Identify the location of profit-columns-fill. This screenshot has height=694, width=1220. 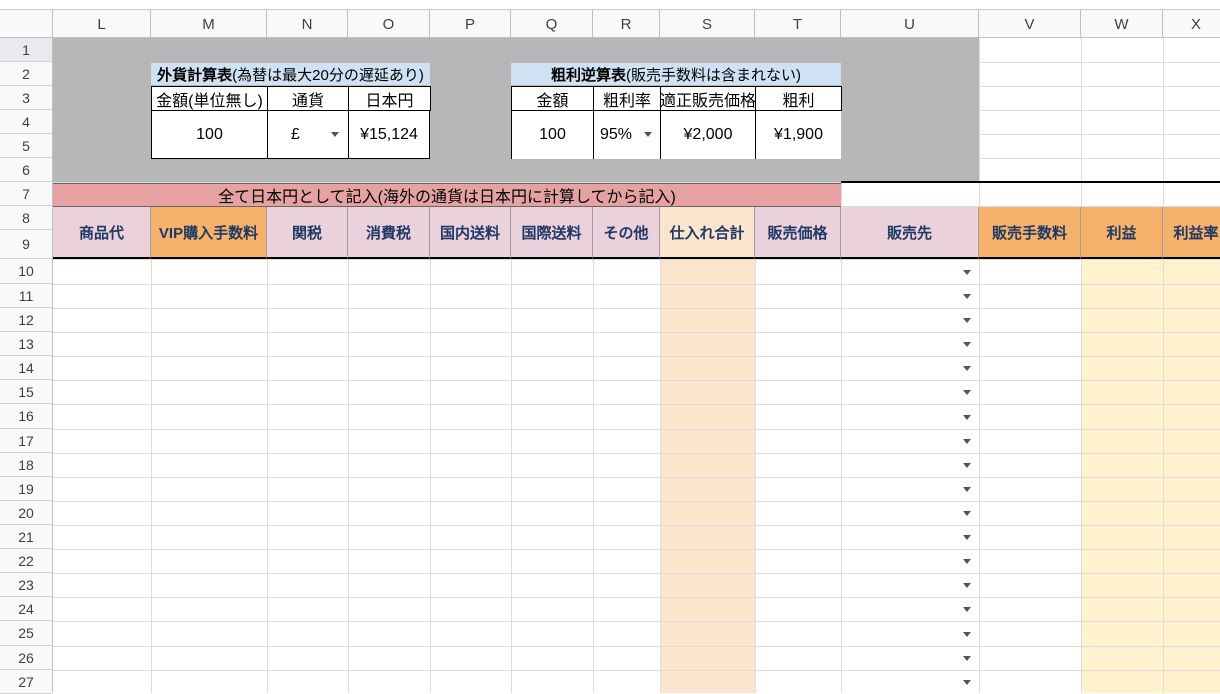
(1150, 476).